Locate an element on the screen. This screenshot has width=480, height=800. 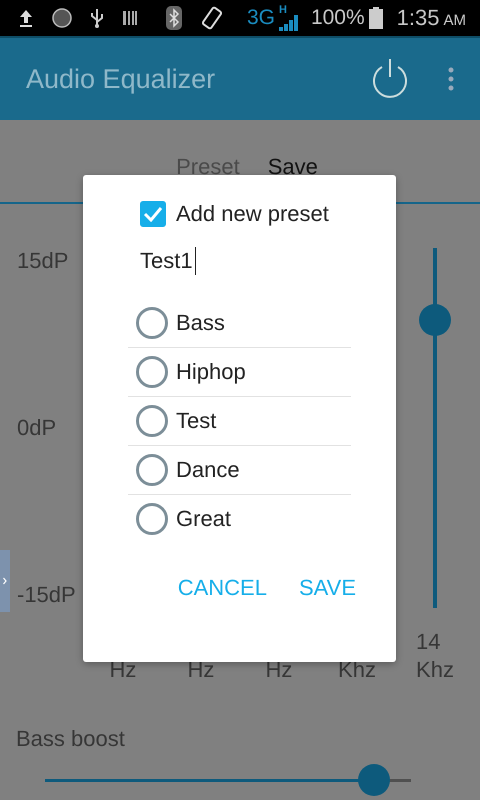
band-label: 14 Khz is located at coordinates (435, 656).